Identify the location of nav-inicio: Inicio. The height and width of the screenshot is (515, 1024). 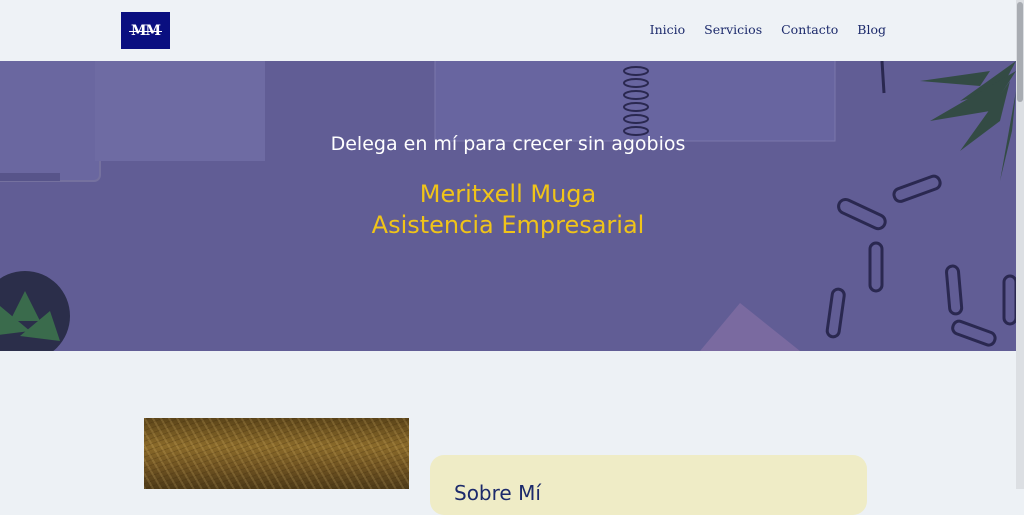
(668, 29).